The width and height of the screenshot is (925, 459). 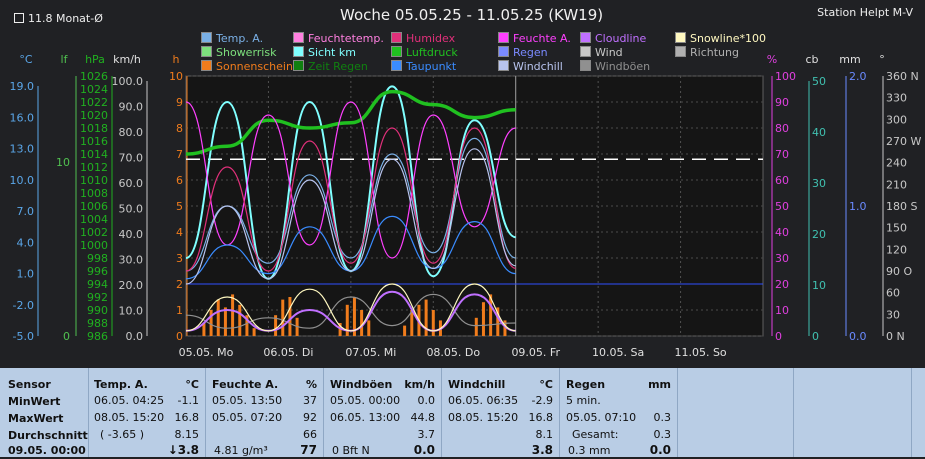 What do you see at coordinates (896, 98) in the screenshot?
I see `deg-axis-tick: 330` at bounding box center [896, 98].